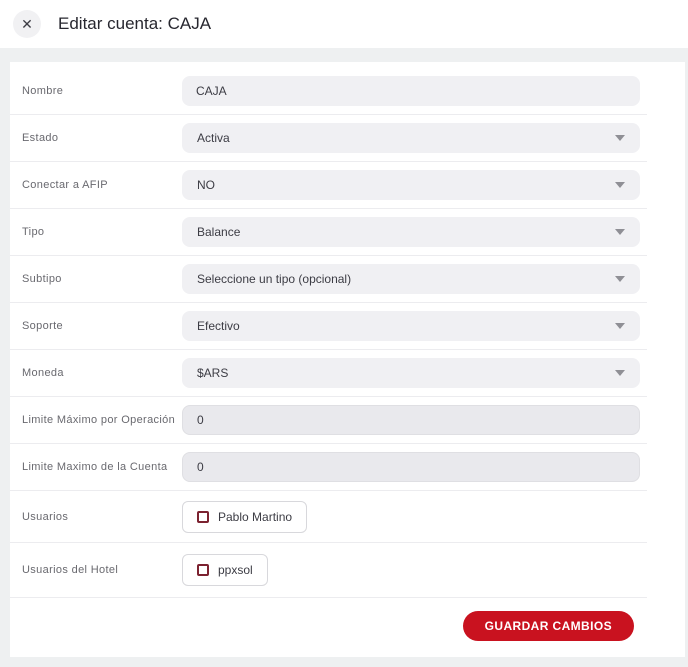 This screenshot has height=667, width=688. I want to click on field-label: Usuarios, so click(45, 516).